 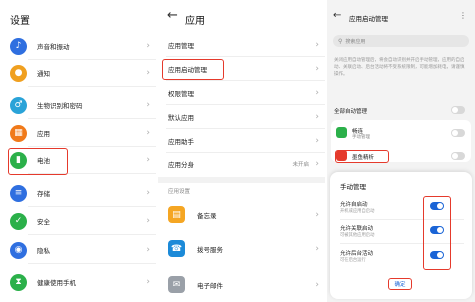 I want to click on option-label: 允许后台活动, so click(x=357, y=254).